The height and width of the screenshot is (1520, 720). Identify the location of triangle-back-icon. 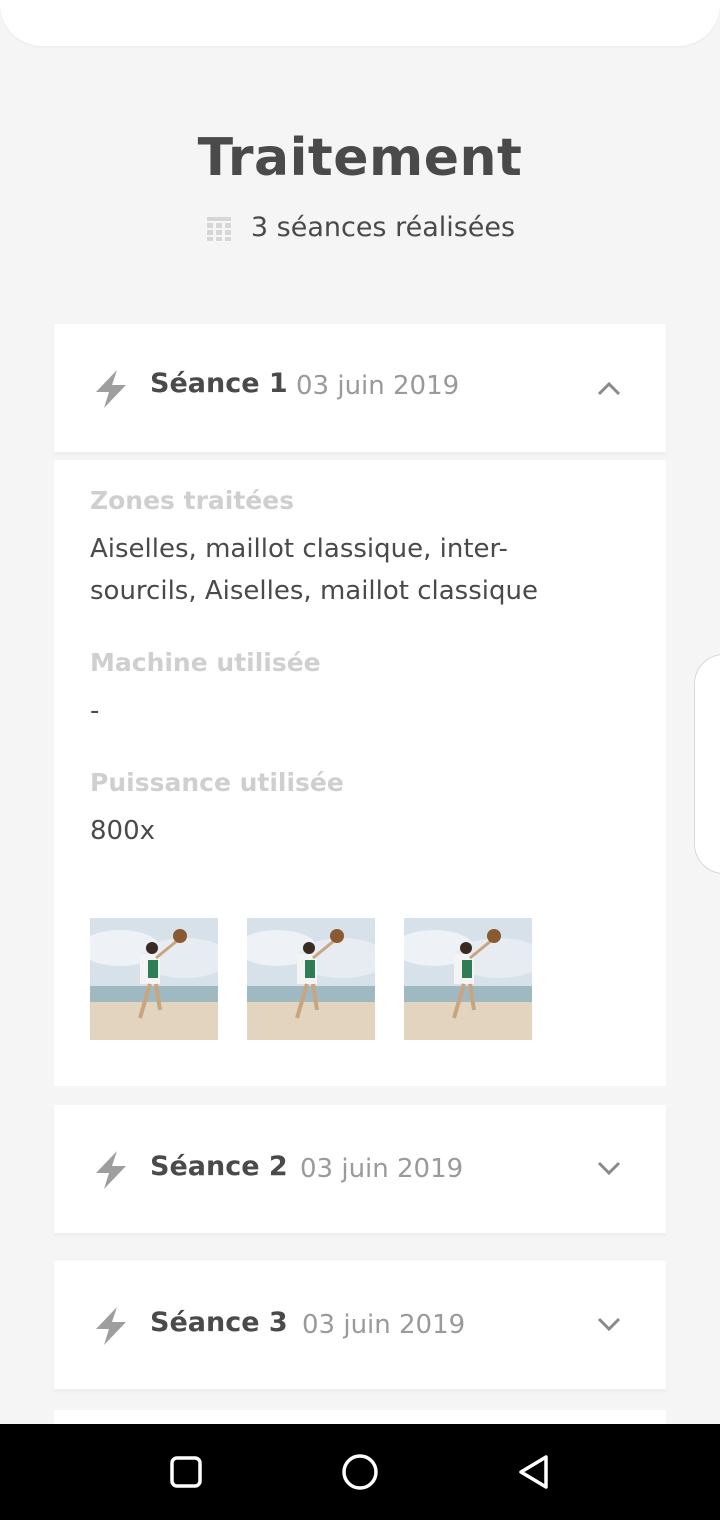
(534, 1472).